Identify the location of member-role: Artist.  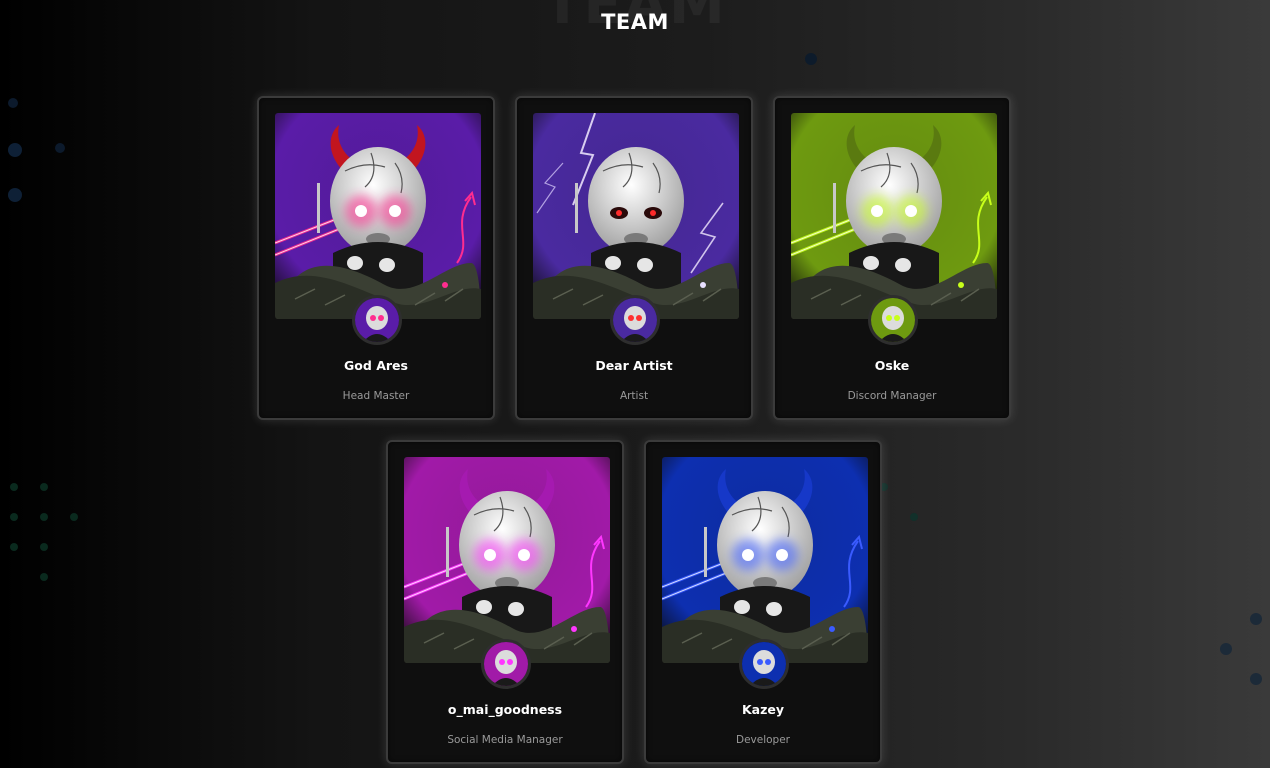
(634, 396).